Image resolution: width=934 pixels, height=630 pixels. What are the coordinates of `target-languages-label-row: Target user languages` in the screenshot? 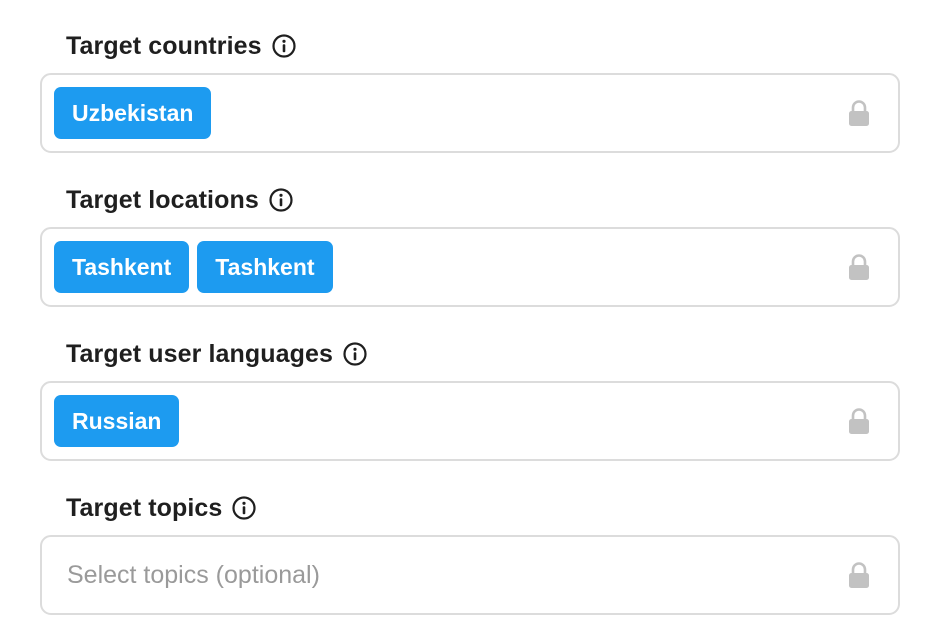 It's located at (217, 354).